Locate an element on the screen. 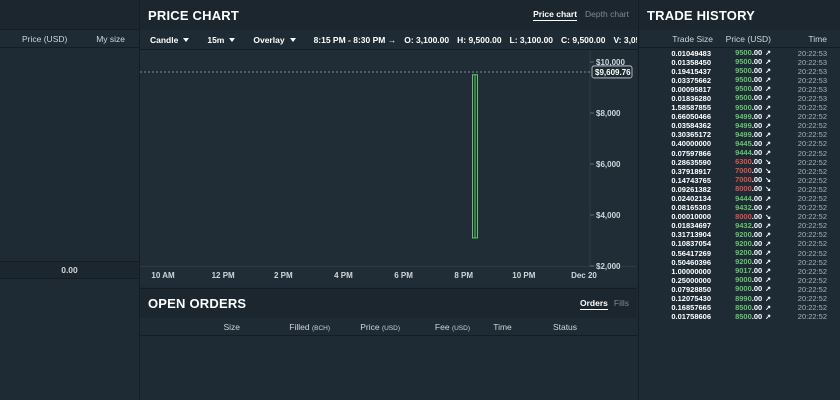  trade-history-header: TRADE HISTORY is located at coordinates (739, 15).